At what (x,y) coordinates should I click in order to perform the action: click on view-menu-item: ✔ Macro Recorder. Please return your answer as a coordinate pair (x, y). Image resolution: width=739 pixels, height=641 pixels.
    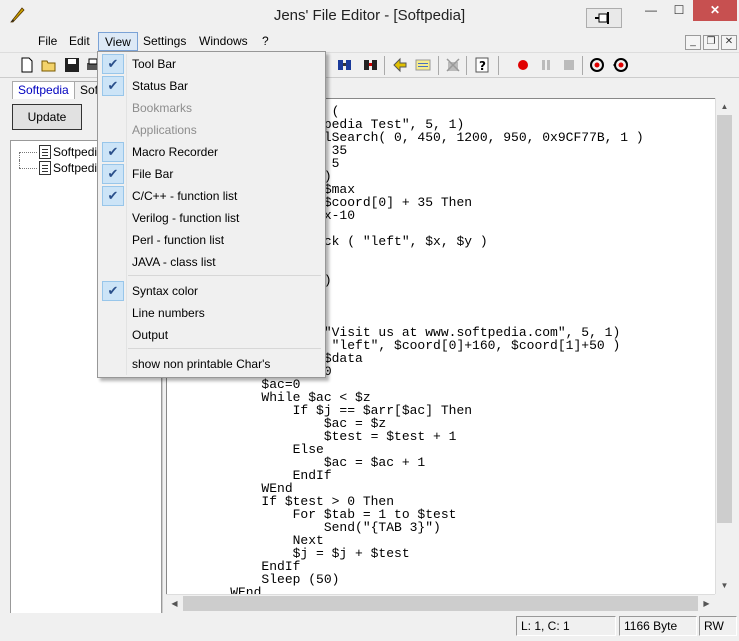
    Looking at the image, I should click on (211, 152).